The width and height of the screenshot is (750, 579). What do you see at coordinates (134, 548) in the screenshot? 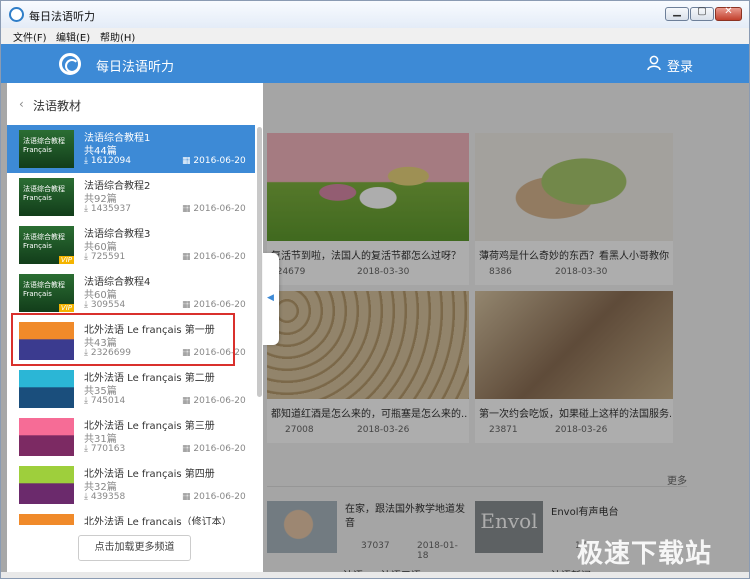
I see `load-more-button: 点击加载更多频道` at bounding box center [134, 548].